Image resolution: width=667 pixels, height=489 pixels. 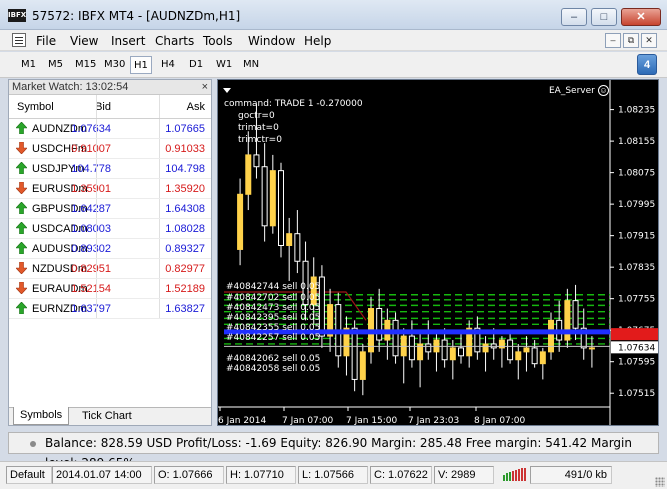 What do you see at coordinates (634, 334) in the screenshot?
I see `ask-price-marker` at bounding box center [634, 334].